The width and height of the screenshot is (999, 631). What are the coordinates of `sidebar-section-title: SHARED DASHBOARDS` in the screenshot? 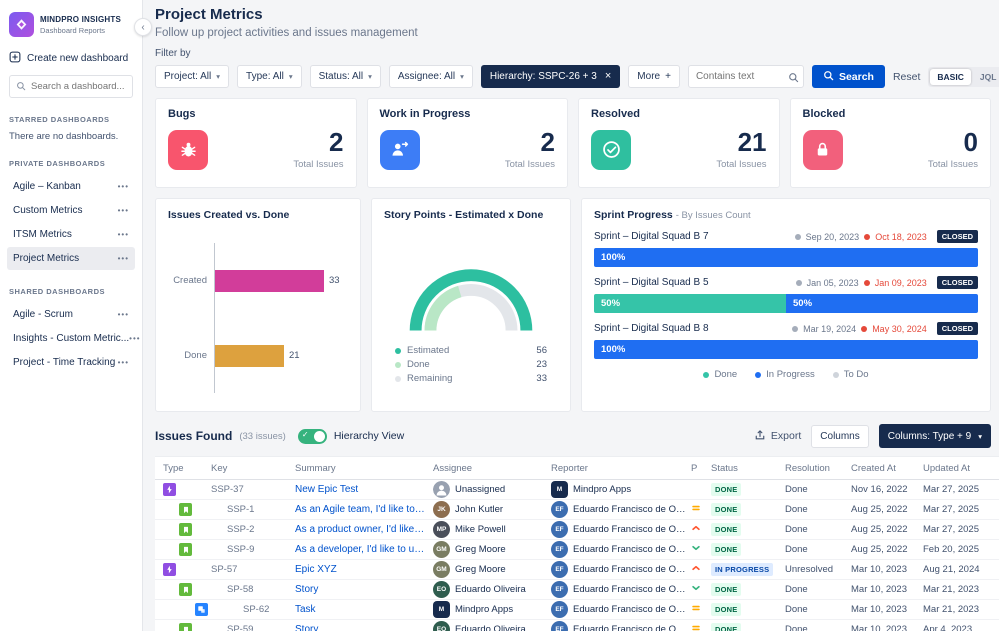 It's located at (57, 291).